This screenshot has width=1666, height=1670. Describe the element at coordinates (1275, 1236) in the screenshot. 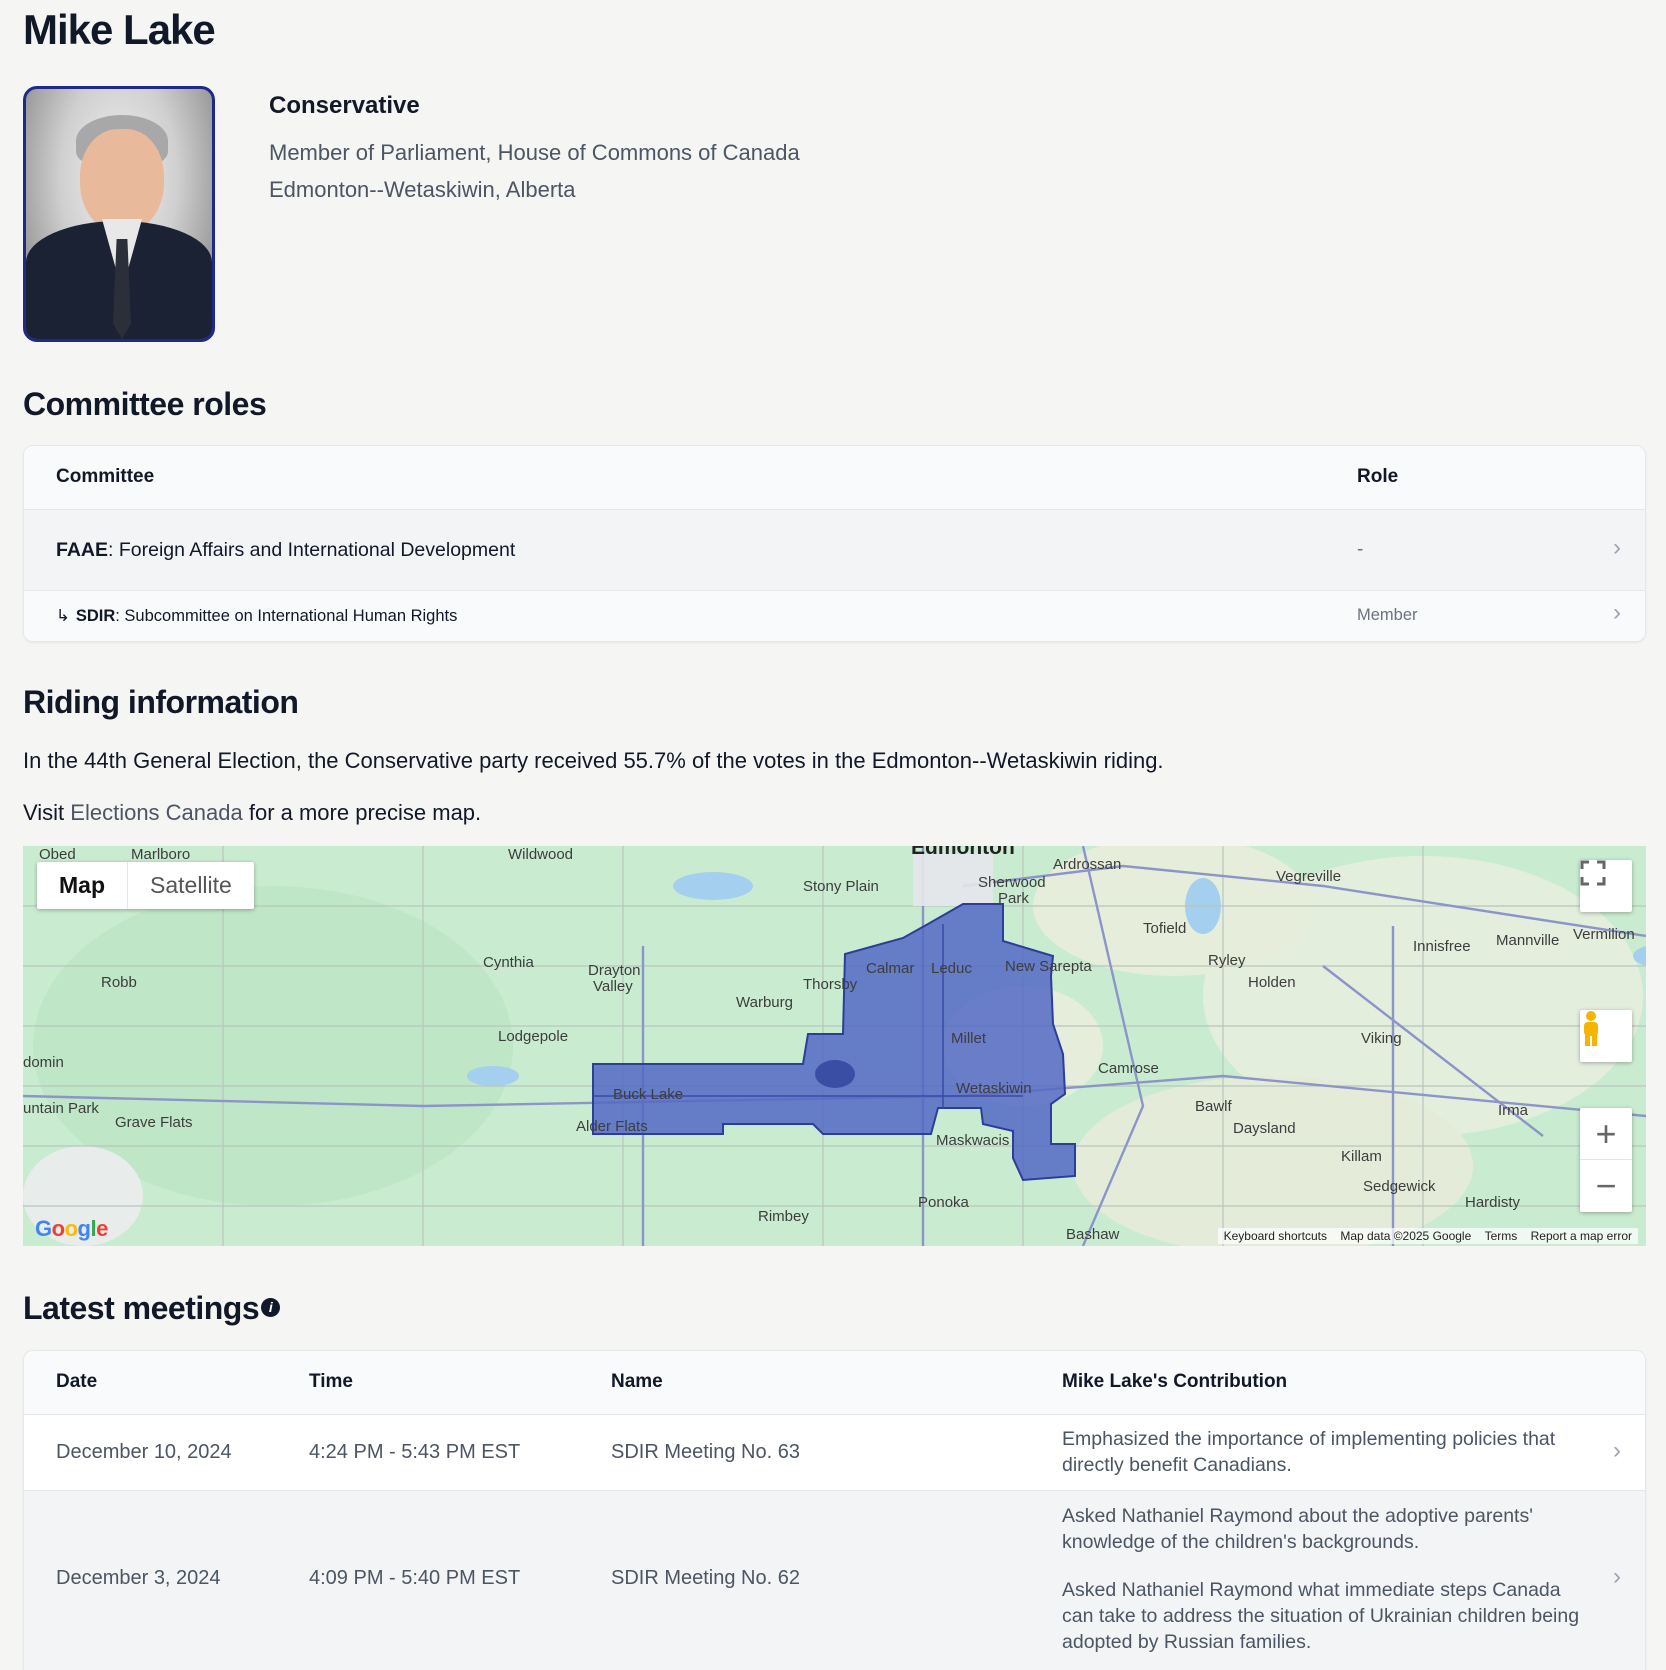

I see `keyboard-shortcuts-link: Keyboard shortcuts` at that location.